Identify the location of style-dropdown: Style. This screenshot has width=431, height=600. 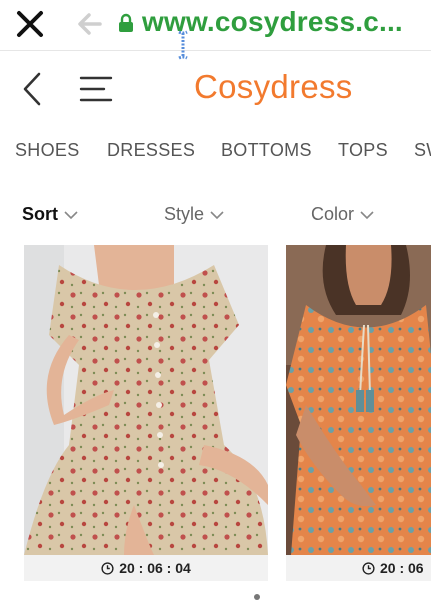
(194, 214).